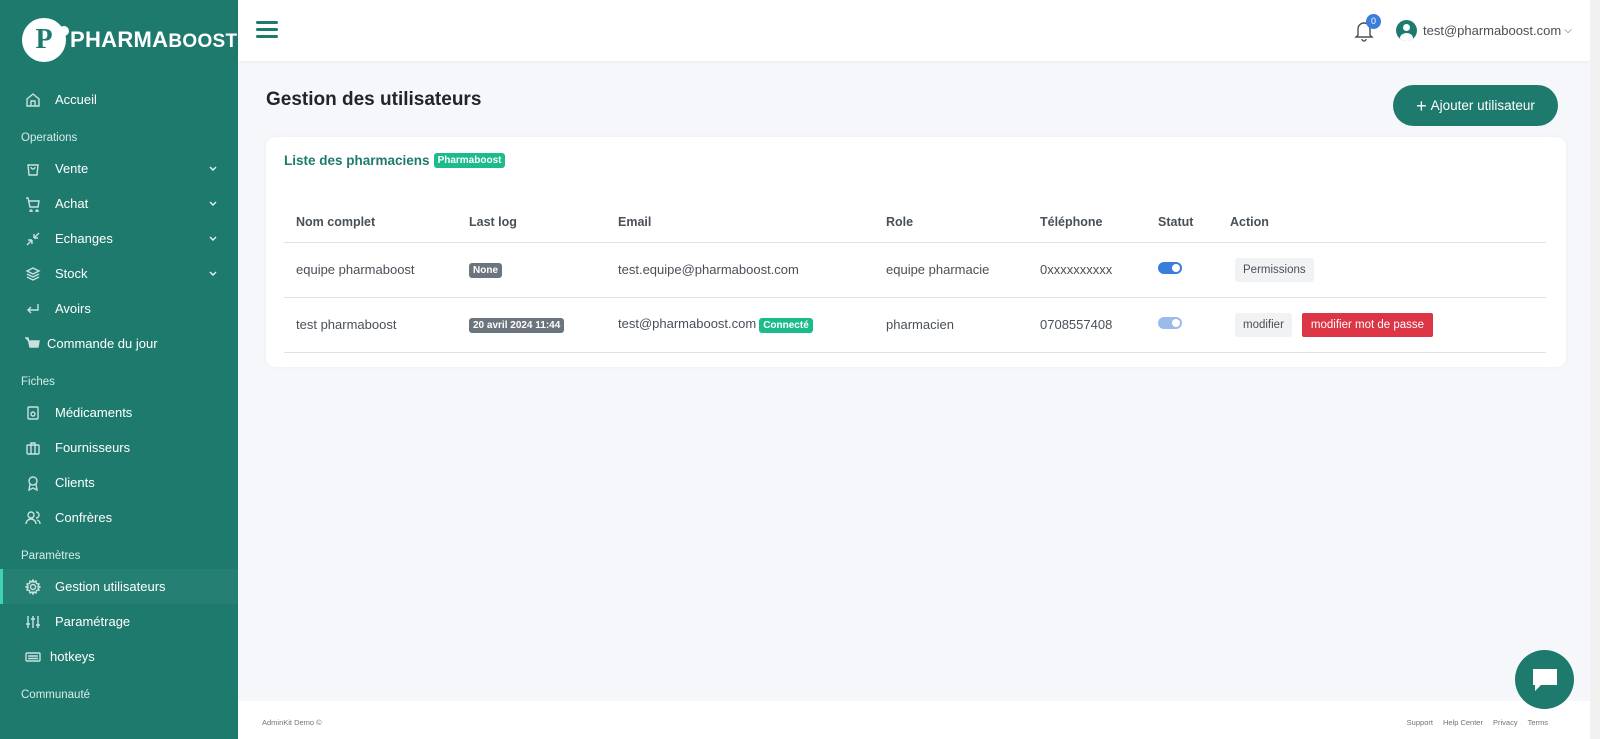 Image resolution: width=1600 pixels, height=739 pixels. What do you see at coordinates (786, 325) in the screenshot?
I see `status-badge: Connecté` at bounding box center [786, 325].